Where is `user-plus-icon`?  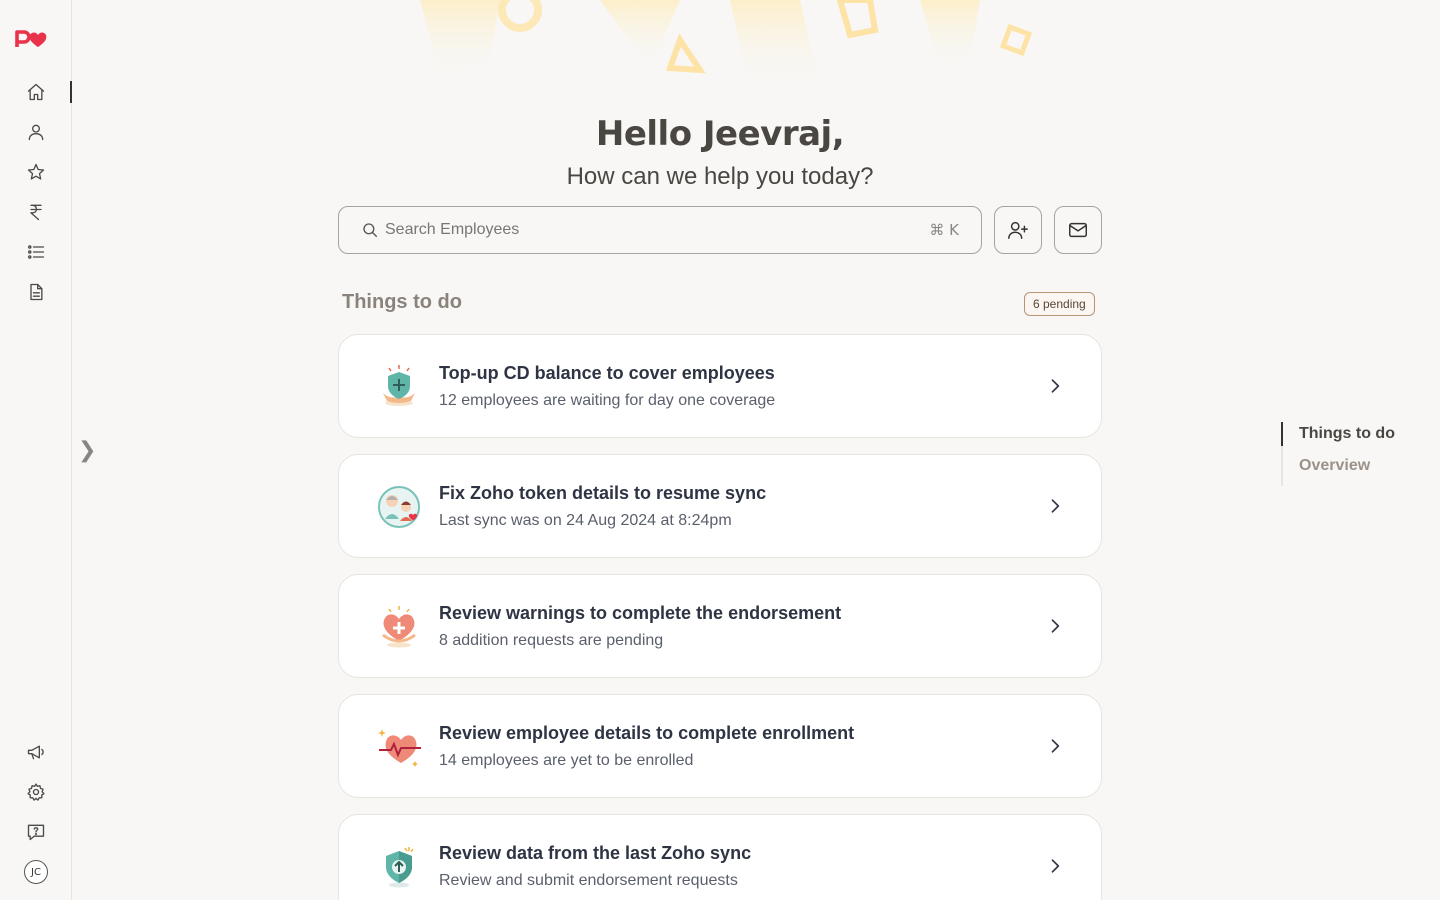
user-plus-icon is located at coordinates (1018, 230).